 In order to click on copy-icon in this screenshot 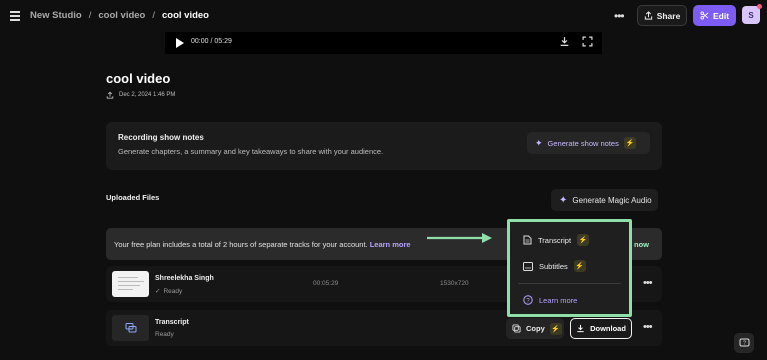, I will do `click(516, 328)`.